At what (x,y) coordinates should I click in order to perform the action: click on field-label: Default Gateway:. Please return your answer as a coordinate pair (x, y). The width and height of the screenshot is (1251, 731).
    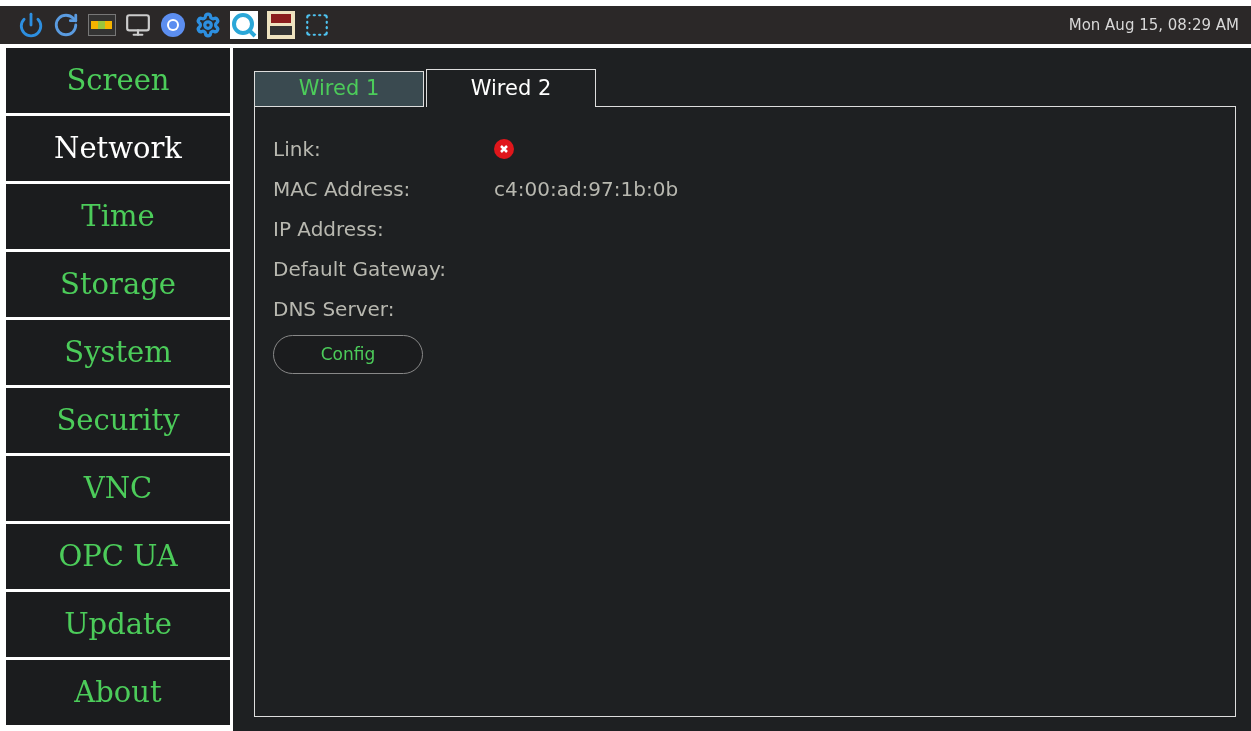
    Looking at the image, I should click on (360, 269).